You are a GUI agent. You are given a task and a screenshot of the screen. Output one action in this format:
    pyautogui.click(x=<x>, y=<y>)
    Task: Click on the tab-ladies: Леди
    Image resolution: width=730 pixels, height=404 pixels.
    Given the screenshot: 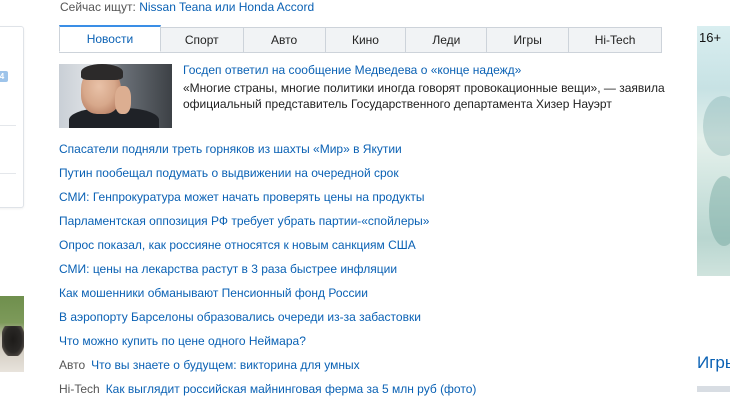 What is the action you would take?
    pyautogui.click(x=447, y=40)
    